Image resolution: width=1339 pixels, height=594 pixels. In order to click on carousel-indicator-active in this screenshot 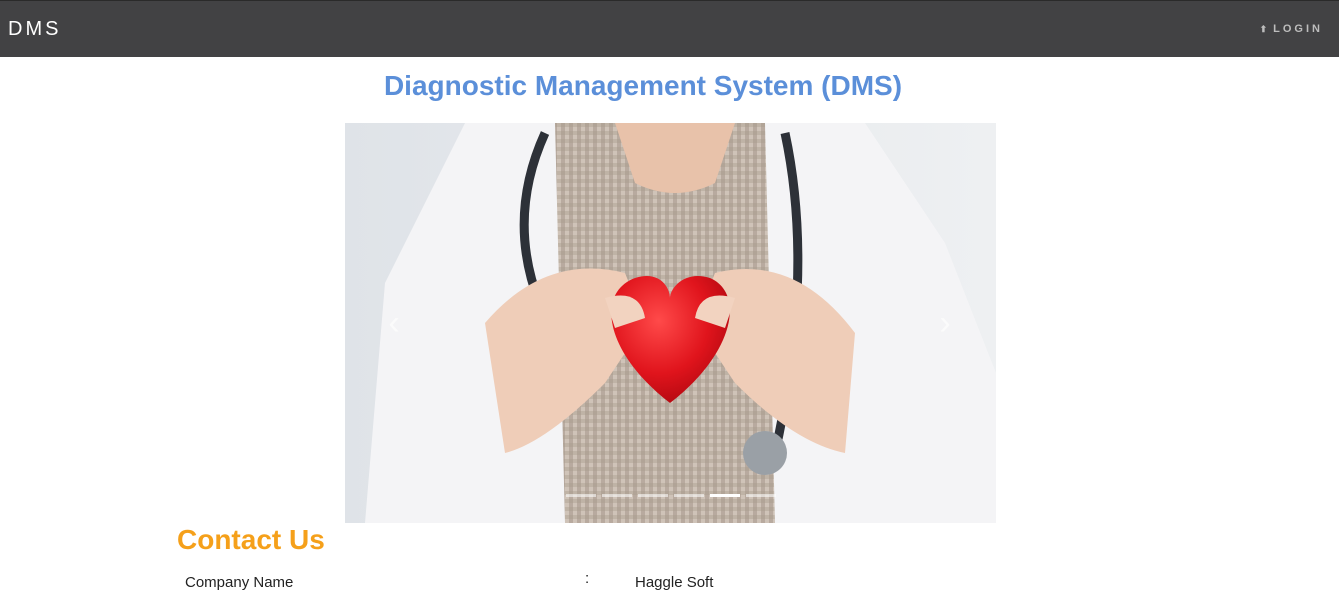, I will do `click(725, 495)`.